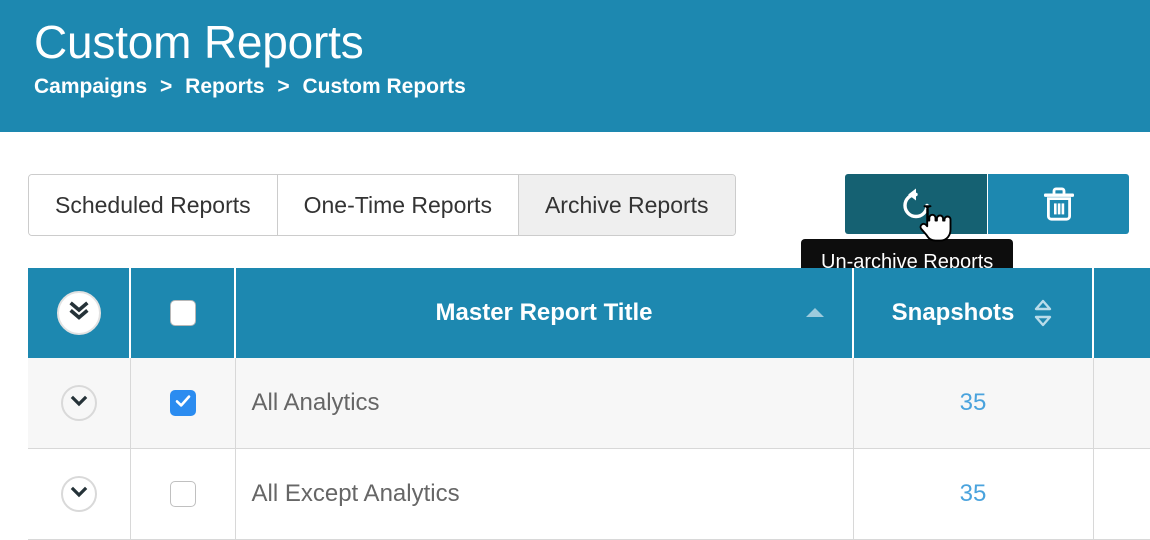 This screenshot has width=1150, height=540. What do you see at coordinates (544, 494) in the screenshot?
I see `row-title-cell: All Except Analytics` at bounding box center [544, 494].